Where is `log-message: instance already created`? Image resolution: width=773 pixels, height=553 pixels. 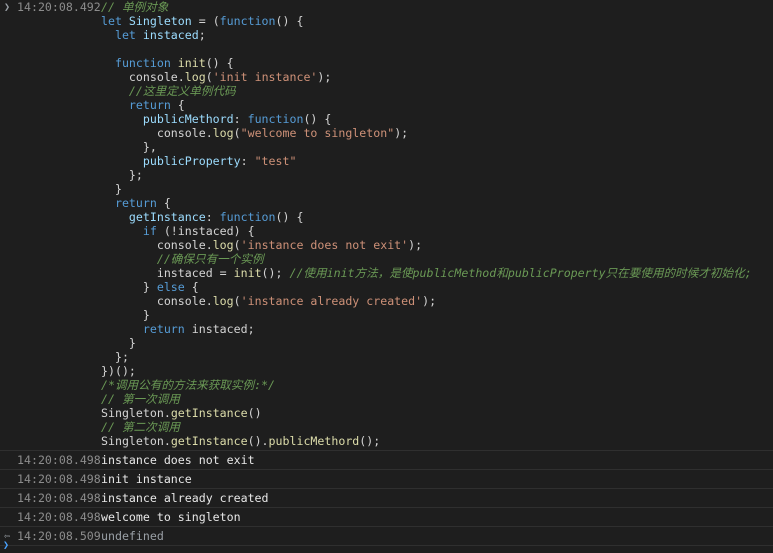
log-message: instance already created is located at coordinates (185, 498).